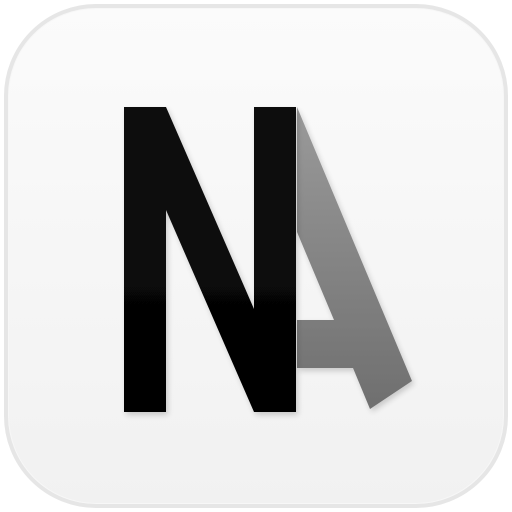 This screenshot has width=512, height=512. I want to click on letter-a-shape, so click(354, 258).